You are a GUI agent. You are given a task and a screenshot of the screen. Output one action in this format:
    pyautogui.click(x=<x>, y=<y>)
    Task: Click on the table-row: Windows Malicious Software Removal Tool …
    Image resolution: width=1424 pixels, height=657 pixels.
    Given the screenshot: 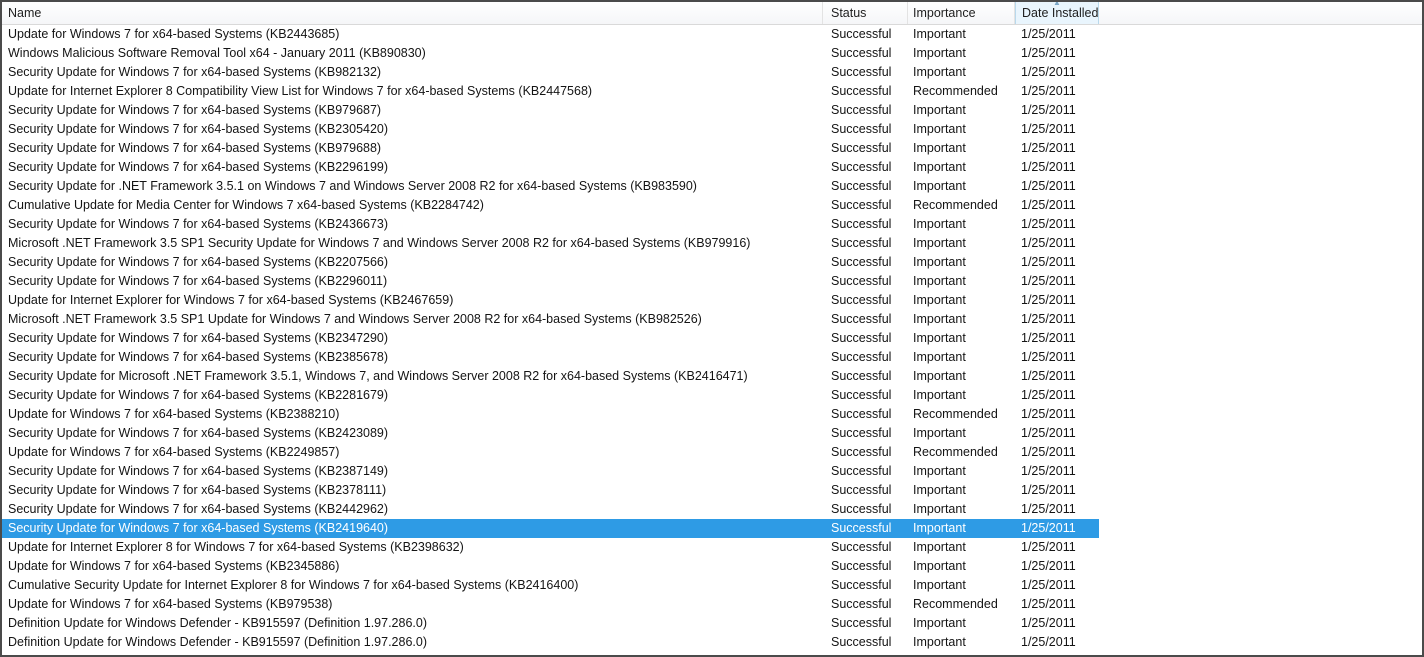 What is the action you would take?
    pyautogui.click(x=712, y=53)
    